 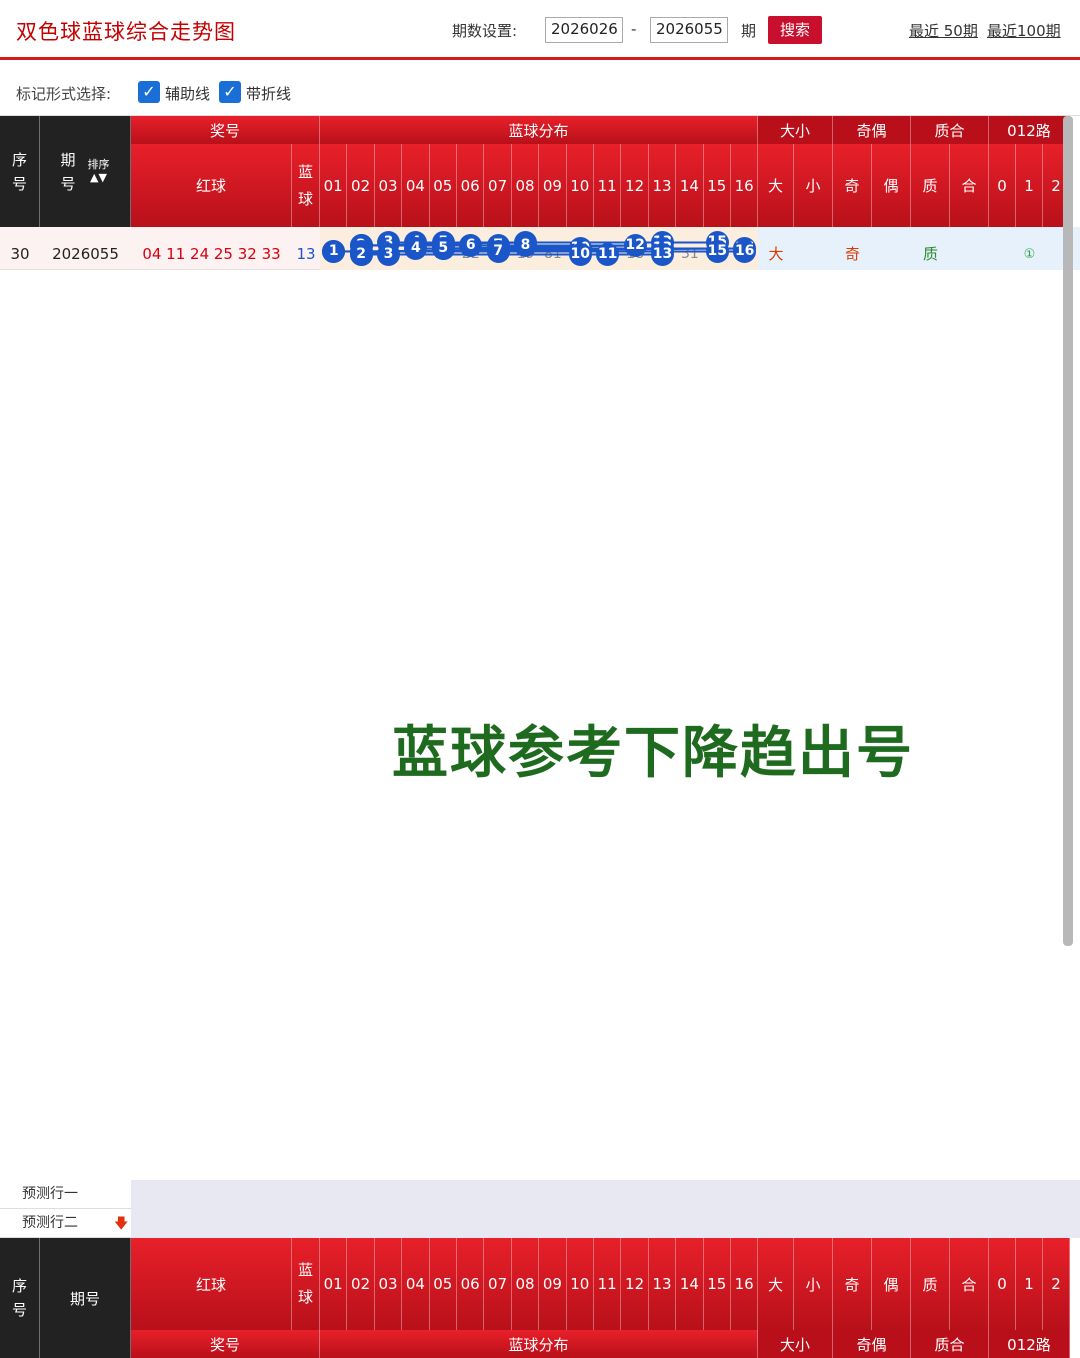 What do you see at coordinates (361, 254) in the screenshot?
I see `blue-ball-marker: 2` at bounding box center [361, 254].